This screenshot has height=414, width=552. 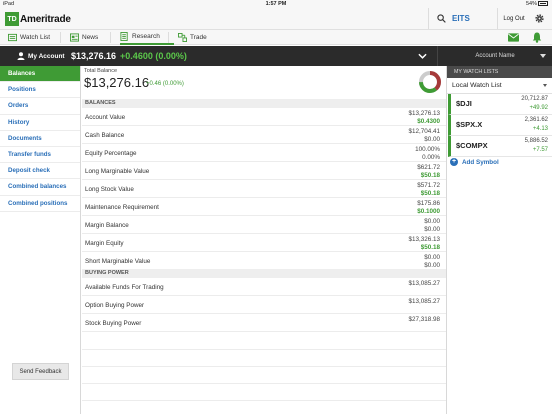 I want to click on row-change: 0.00%, so click(x=431, y=157).